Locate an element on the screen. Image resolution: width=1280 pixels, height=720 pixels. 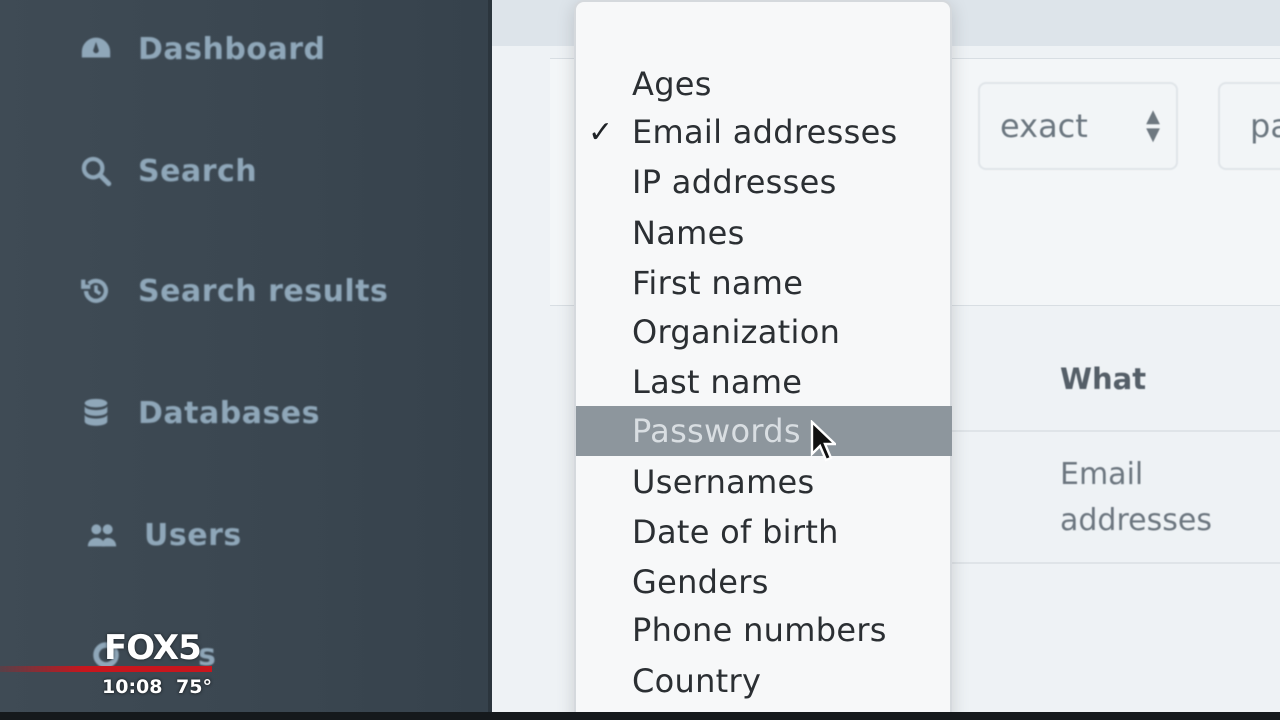
option-label: Names is located at coordinates (688, 233).